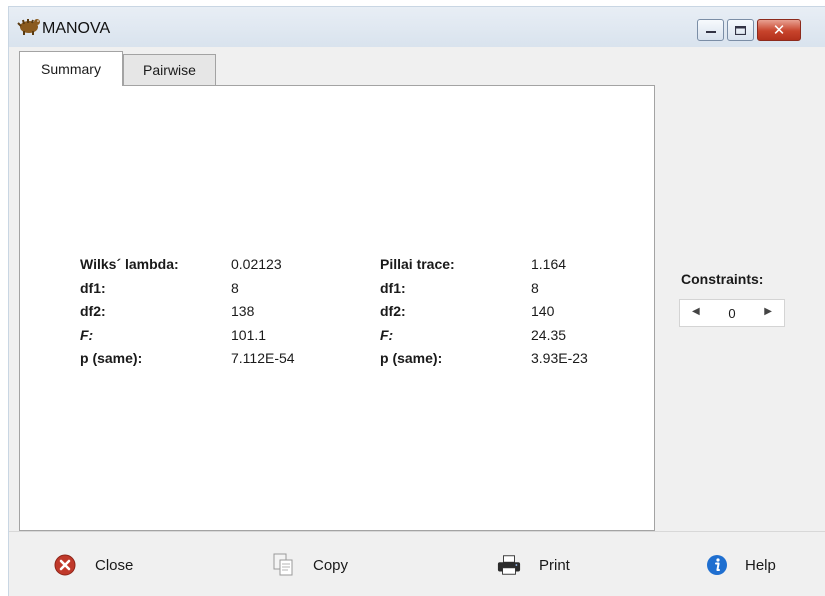  I want to click on maximize-icon, so click(740, 30).